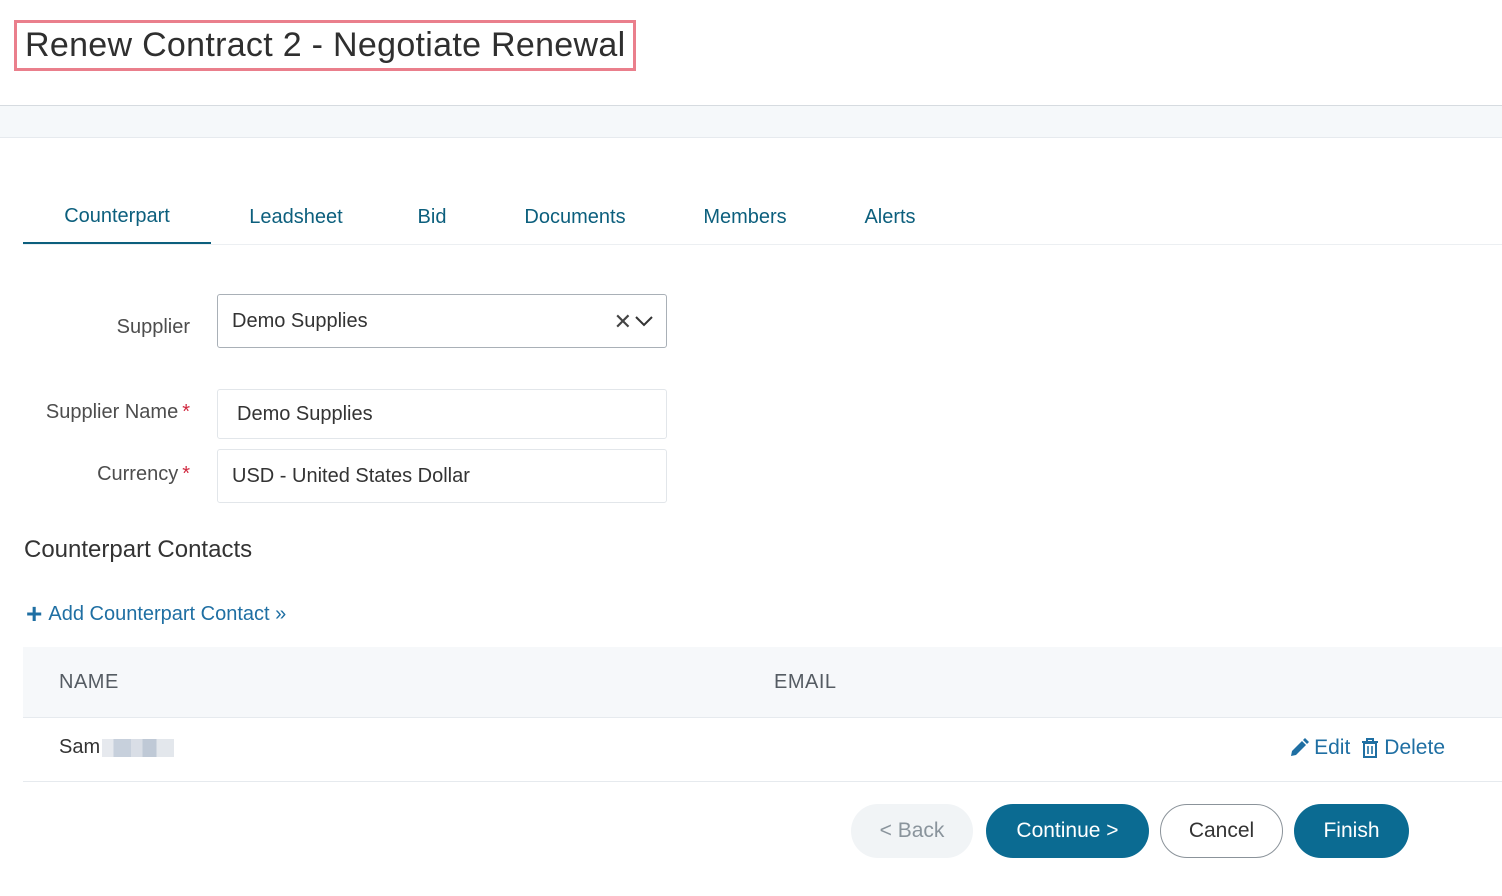  I want to click on supplier-label-text: Supplier, so click(153, 327).